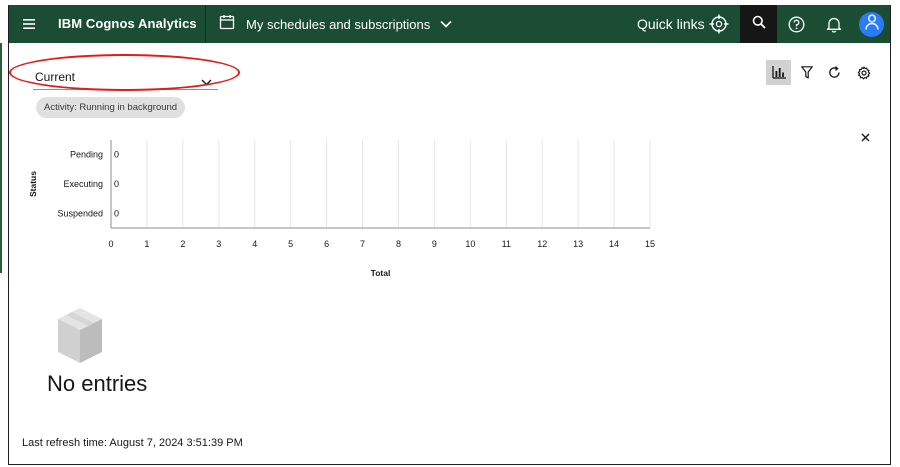 This screenshot has width=900, height=467. Describe the element at coordinates (182, 244) in the screenshot. I see `x-tick-label-2: 2` at that location.